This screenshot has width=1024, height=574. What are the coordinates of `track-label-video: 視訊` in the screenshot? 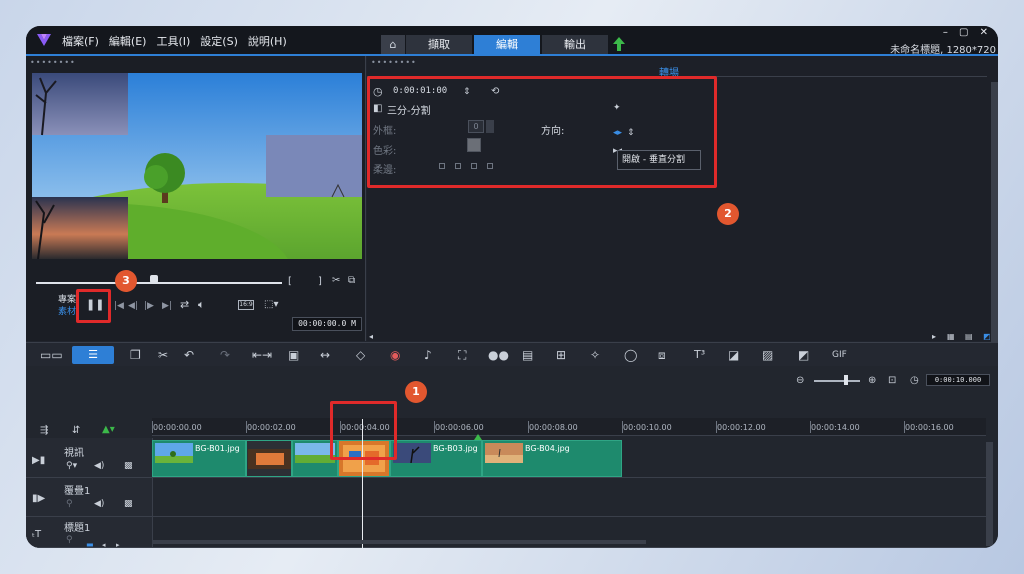 It's located at (74, 451).